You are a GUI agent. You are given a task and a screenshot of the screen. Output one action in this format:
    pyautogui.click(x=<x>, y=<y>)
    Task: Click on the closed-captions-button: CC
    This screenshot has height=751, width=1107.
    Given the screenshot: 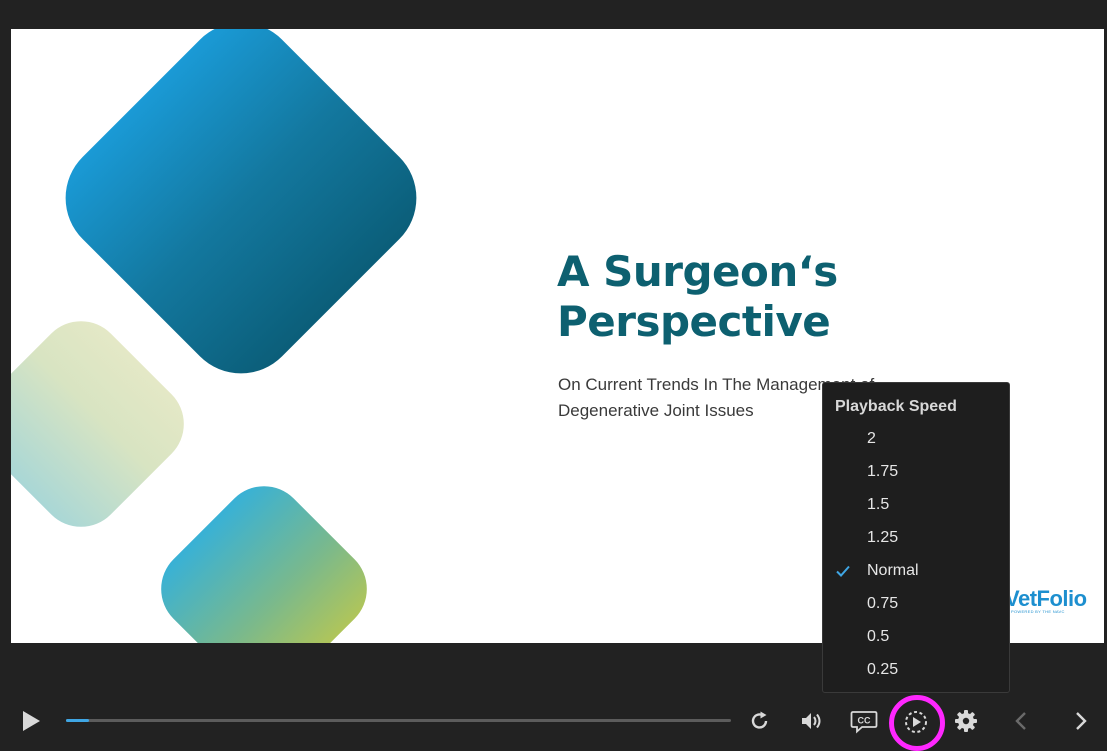 What is the action you would take?
    pyautogui.click(x=864, y=722)
    